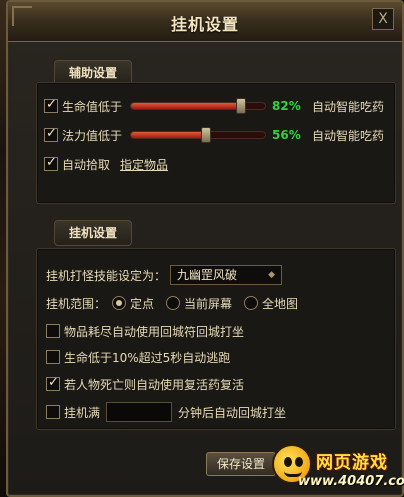 The image size is (404, 497). Describe the element at coordinates (147, 357) in the screenshot. I see `low-hp-escape-label: 生命低于10%超过5秒自动逃跑` at that location.